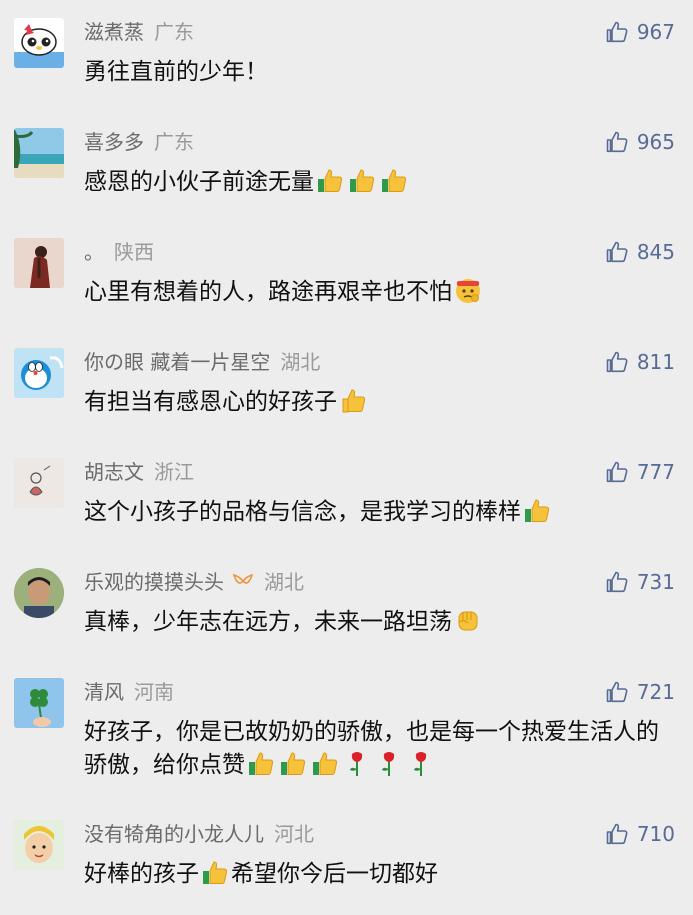  I want to click on nickname: 清风, so click(104, 692).